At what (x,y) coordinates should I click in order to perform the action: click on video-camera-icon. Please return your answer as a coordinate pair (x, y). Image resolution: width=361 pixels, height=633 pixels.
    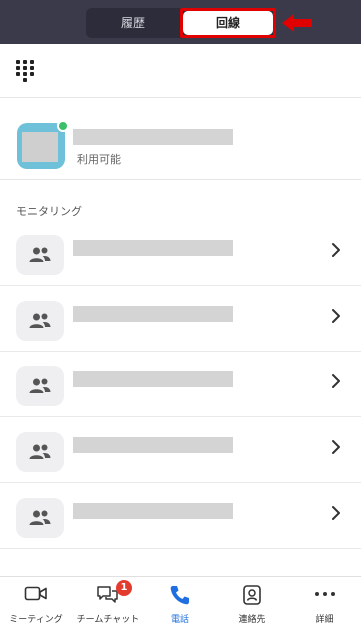
    Looking at the image, I should click on (35, 593).